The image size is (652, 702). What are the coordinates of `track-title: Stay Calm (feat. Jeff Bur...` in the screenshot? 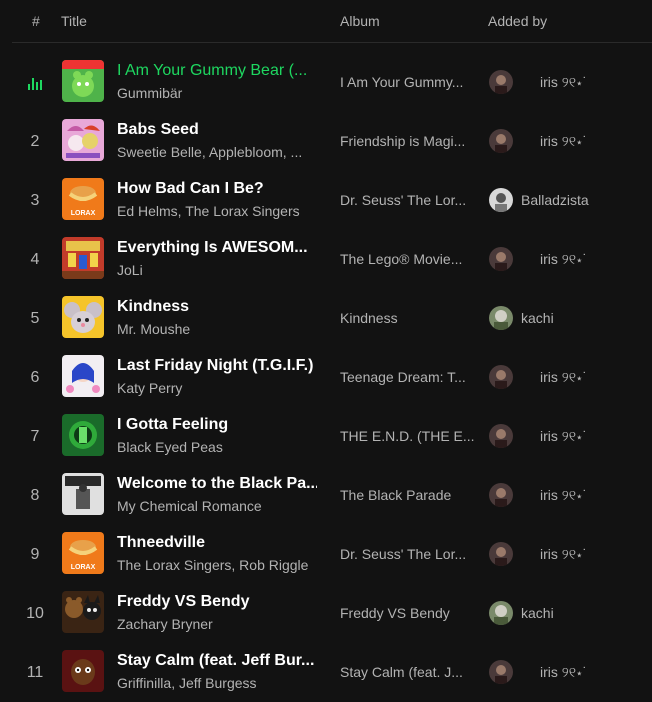 It's located at (217, 661).